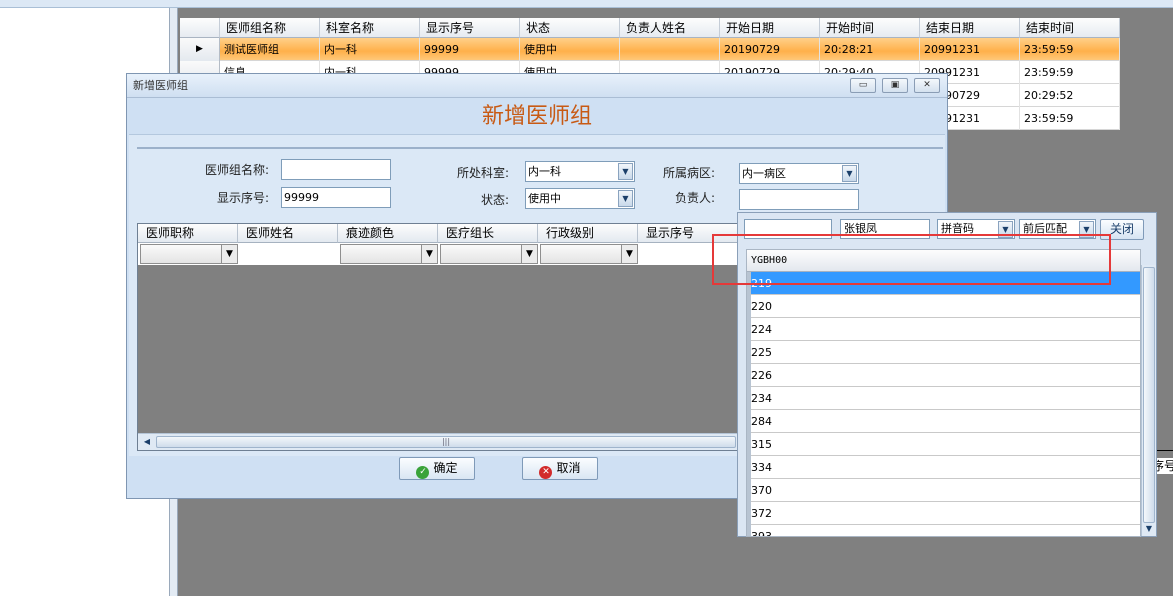  Describe the element at coordinates (389, 254) in the screenshot. I see `trace-color-combo: ▼` at that location.